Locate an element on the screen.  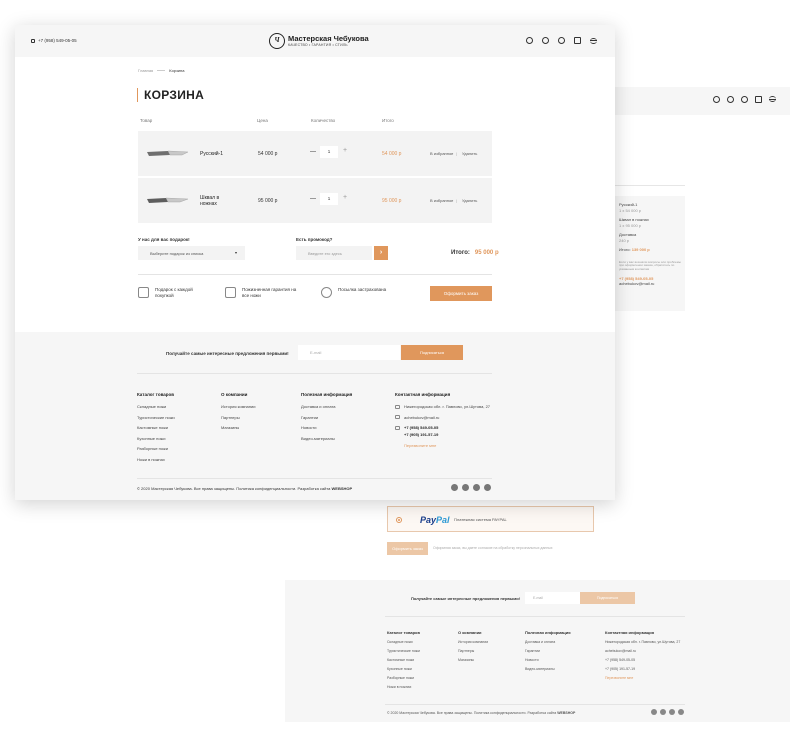
gift-icon is located at coordinates (143, 292).